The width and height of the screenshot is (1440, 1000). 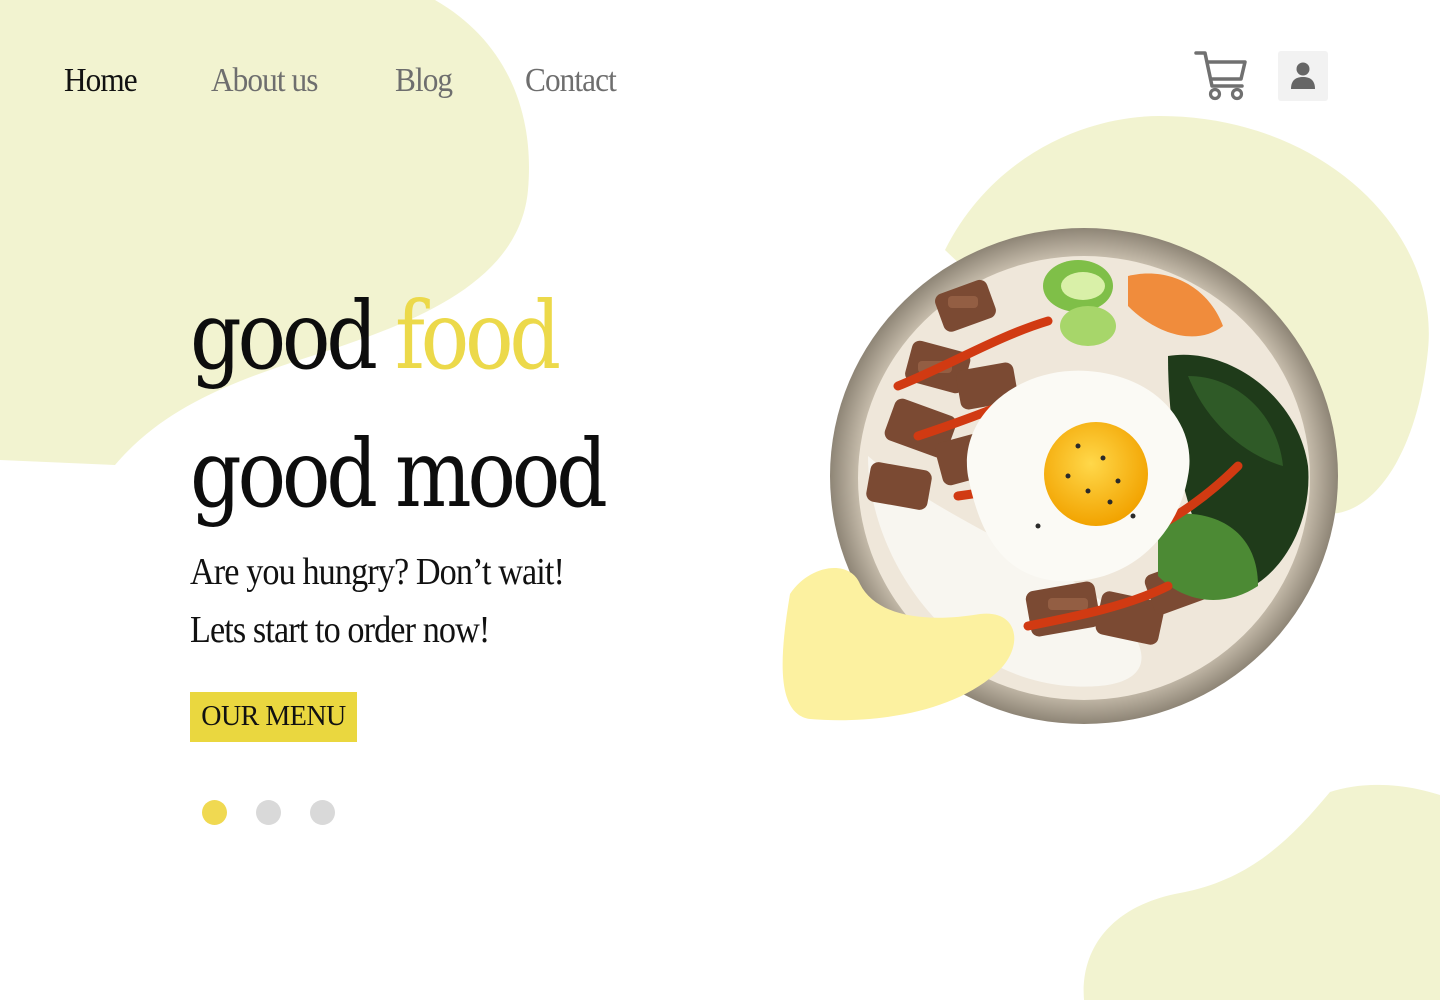 I want to click on subtitle-line-1: Are you hungry? Don’t wait!, so click(x=377, y=572).